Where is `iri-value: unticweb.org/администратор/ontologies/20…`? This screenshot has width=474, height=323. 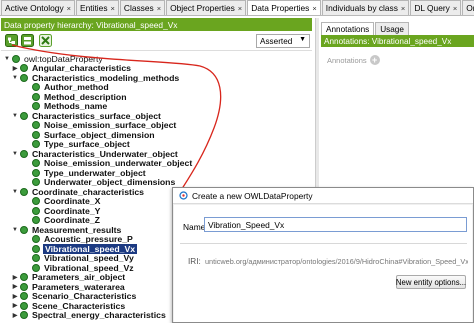 iri-value: unticweb.org/администратор/ontologies/20… is located at coordinates (336, 261).